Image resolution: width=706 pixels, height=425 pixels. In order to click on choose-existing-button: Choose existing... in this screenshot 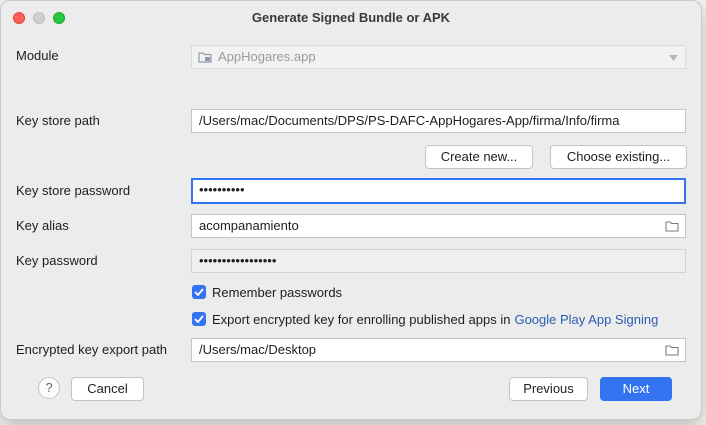, I will do `click(618, 157)`.